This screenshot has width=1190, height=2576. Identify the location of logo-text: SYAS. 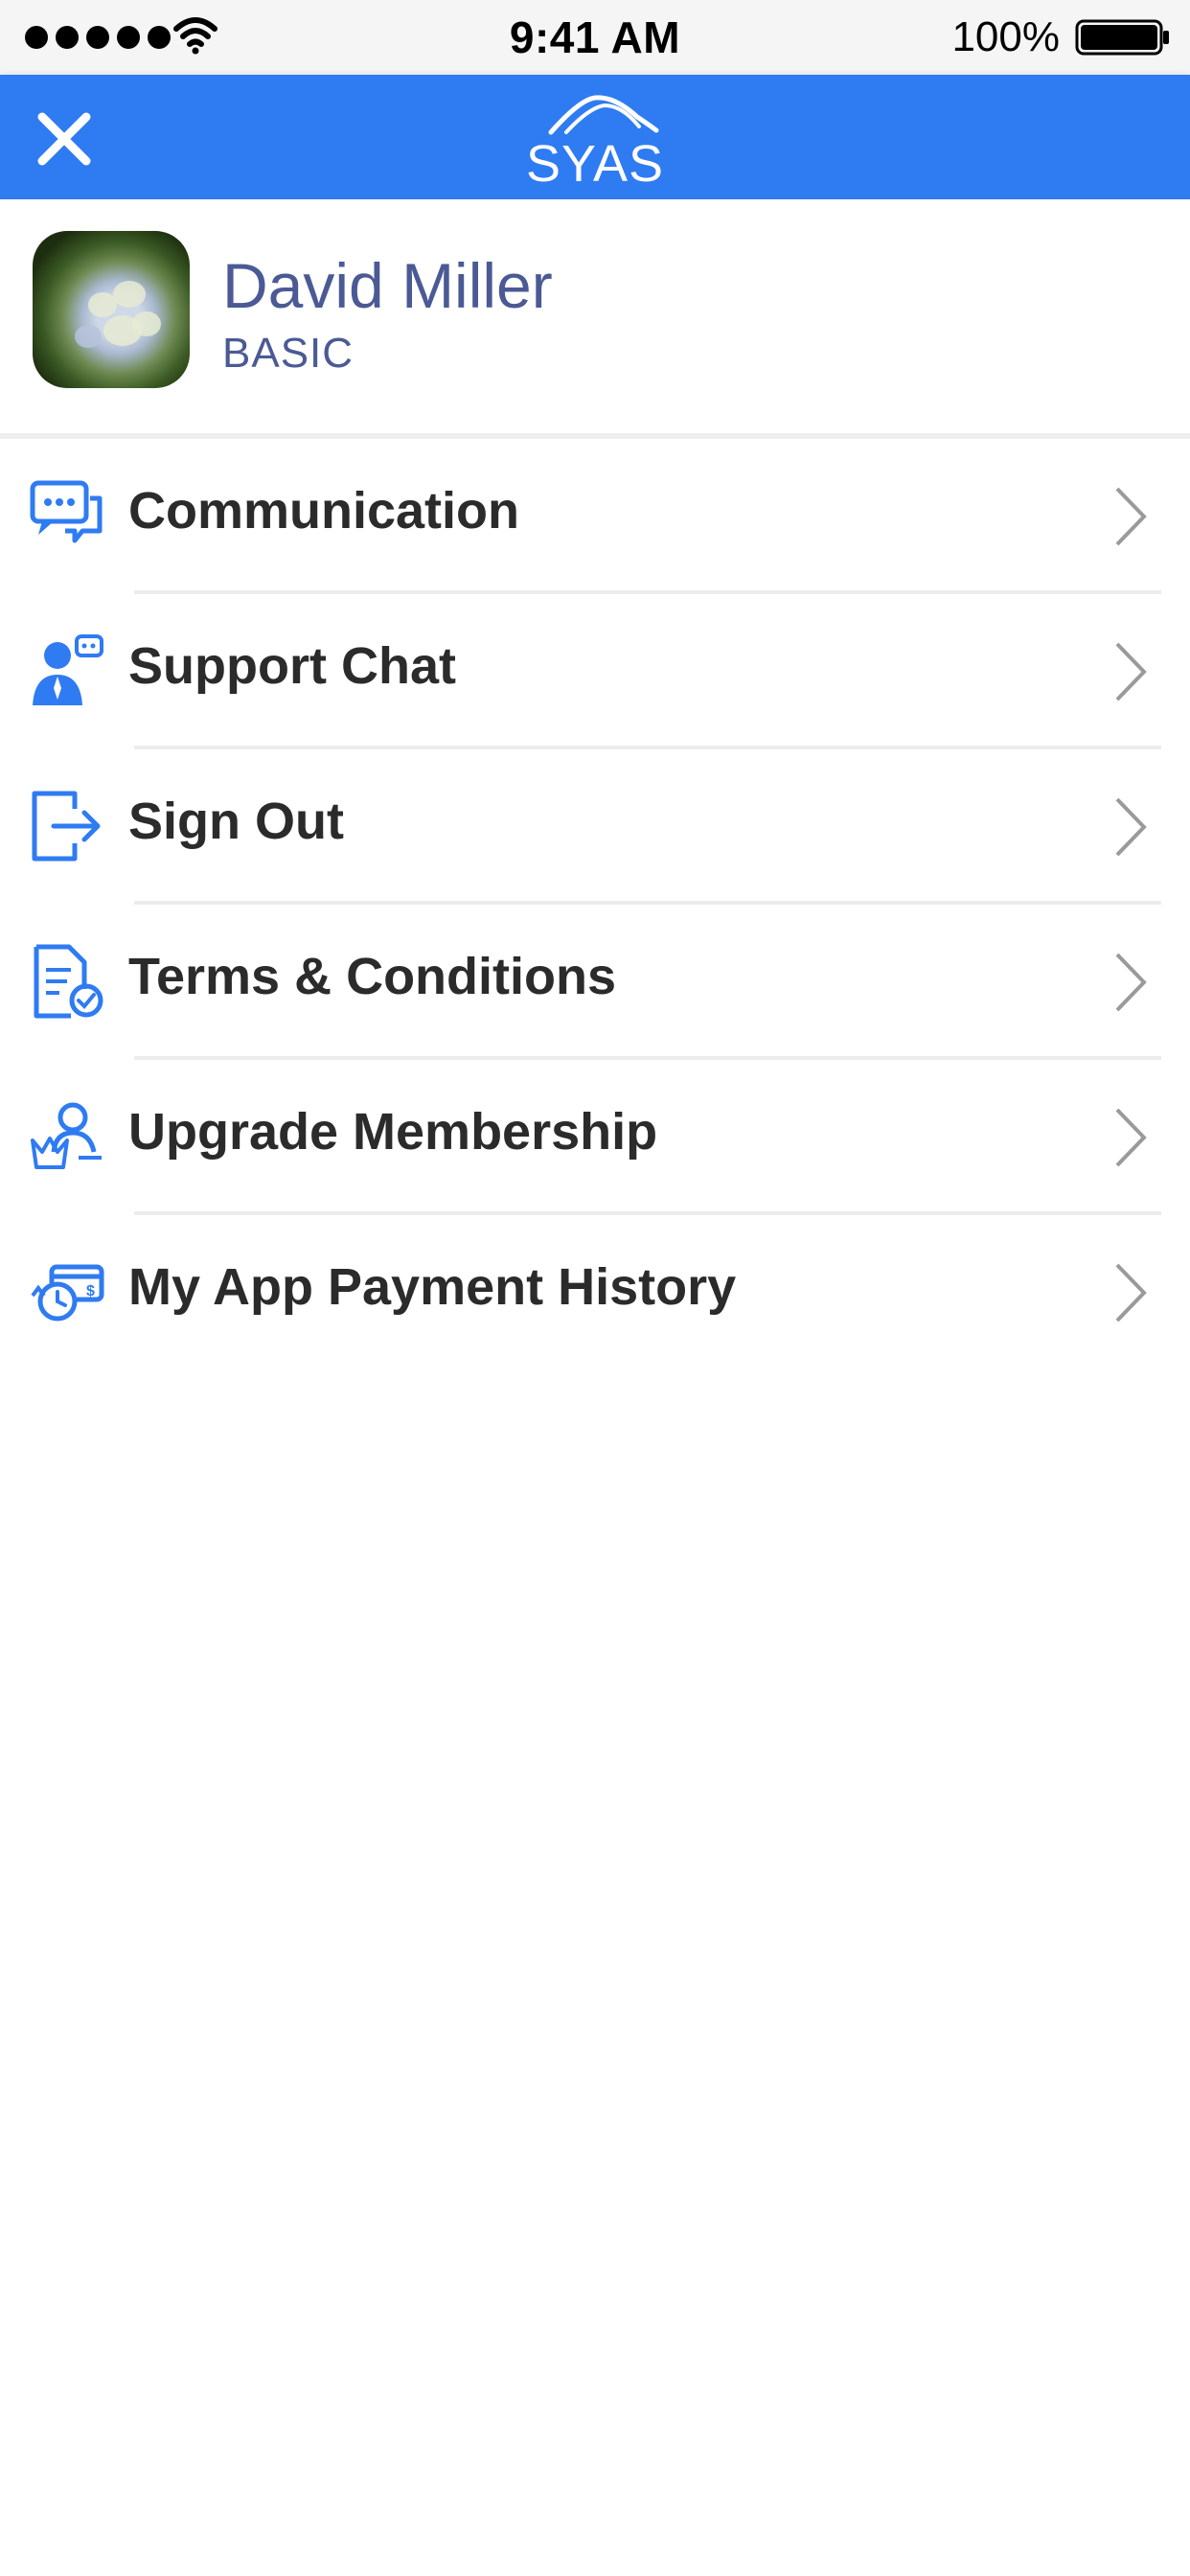
(595, 164).